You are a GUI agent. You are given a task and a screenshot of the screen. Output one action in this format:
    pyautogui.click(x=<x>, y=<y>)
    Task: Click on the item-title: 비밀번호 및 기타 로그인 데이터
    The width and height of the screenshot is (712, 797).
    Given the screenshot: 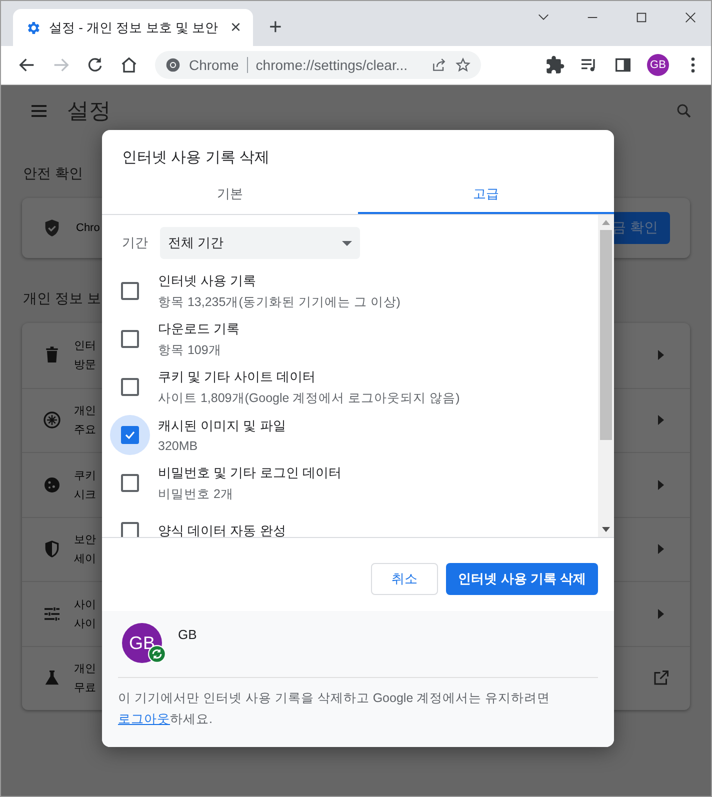 What is the action you would take?
    pyautogui.click(x=250, y=473)
    